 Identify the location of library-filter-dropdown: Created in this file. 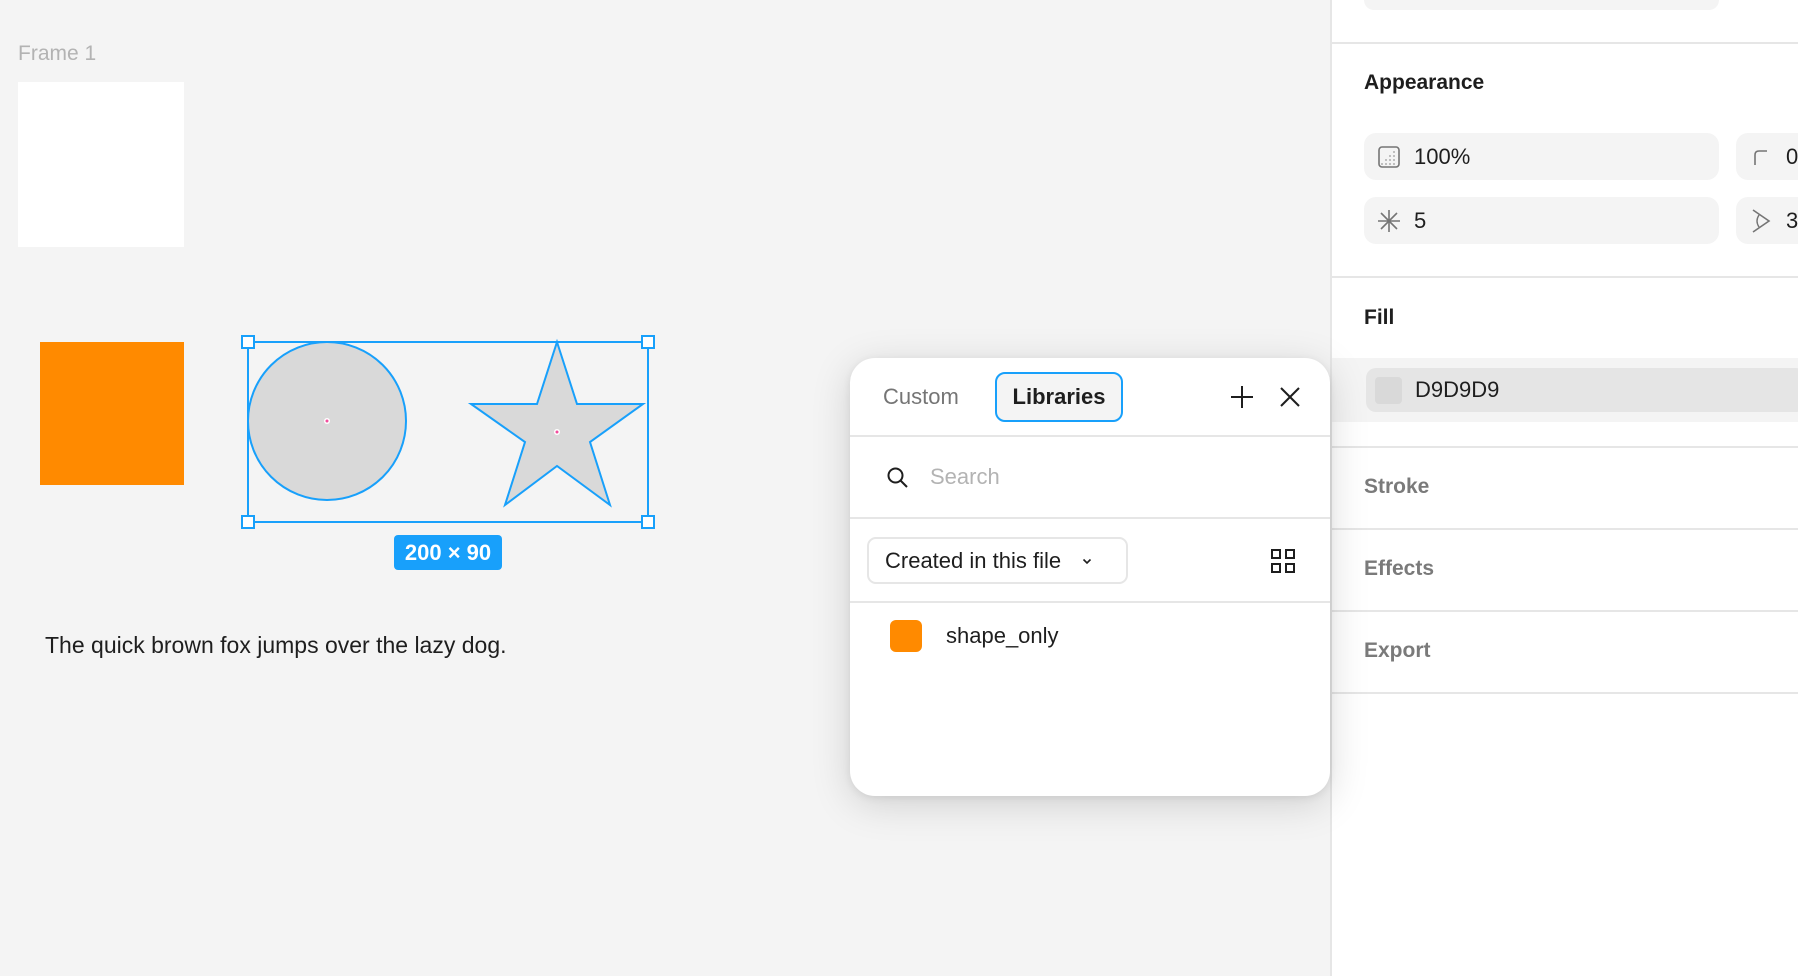
(997, 560).